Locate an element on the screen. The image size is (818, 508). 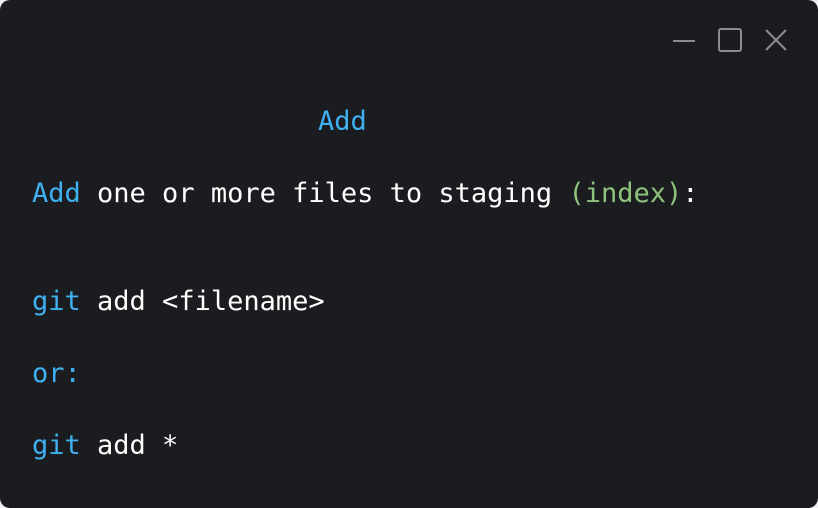
command-line-2: git add * is located at coordinates (105, 445).